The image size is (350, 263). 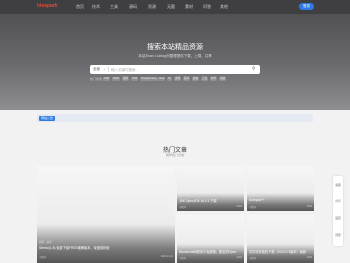 What do you see at coordinates (116, 79) in the screenshot?
I see `tag: JAVA` at bounding box center [116, 79].